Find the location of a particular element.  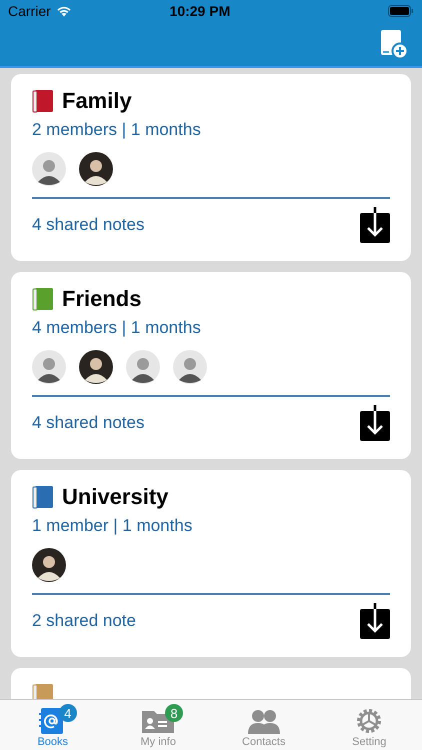

tab: 8 My info is located at coordinates (158, 725).